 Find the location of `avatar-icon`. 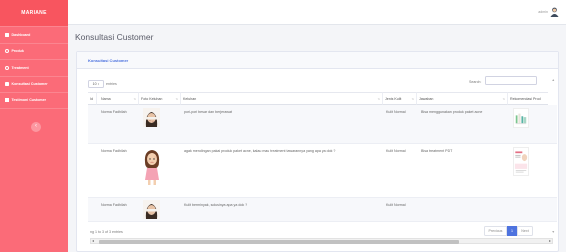

avatar-icon is located at coordinates (554, 12).